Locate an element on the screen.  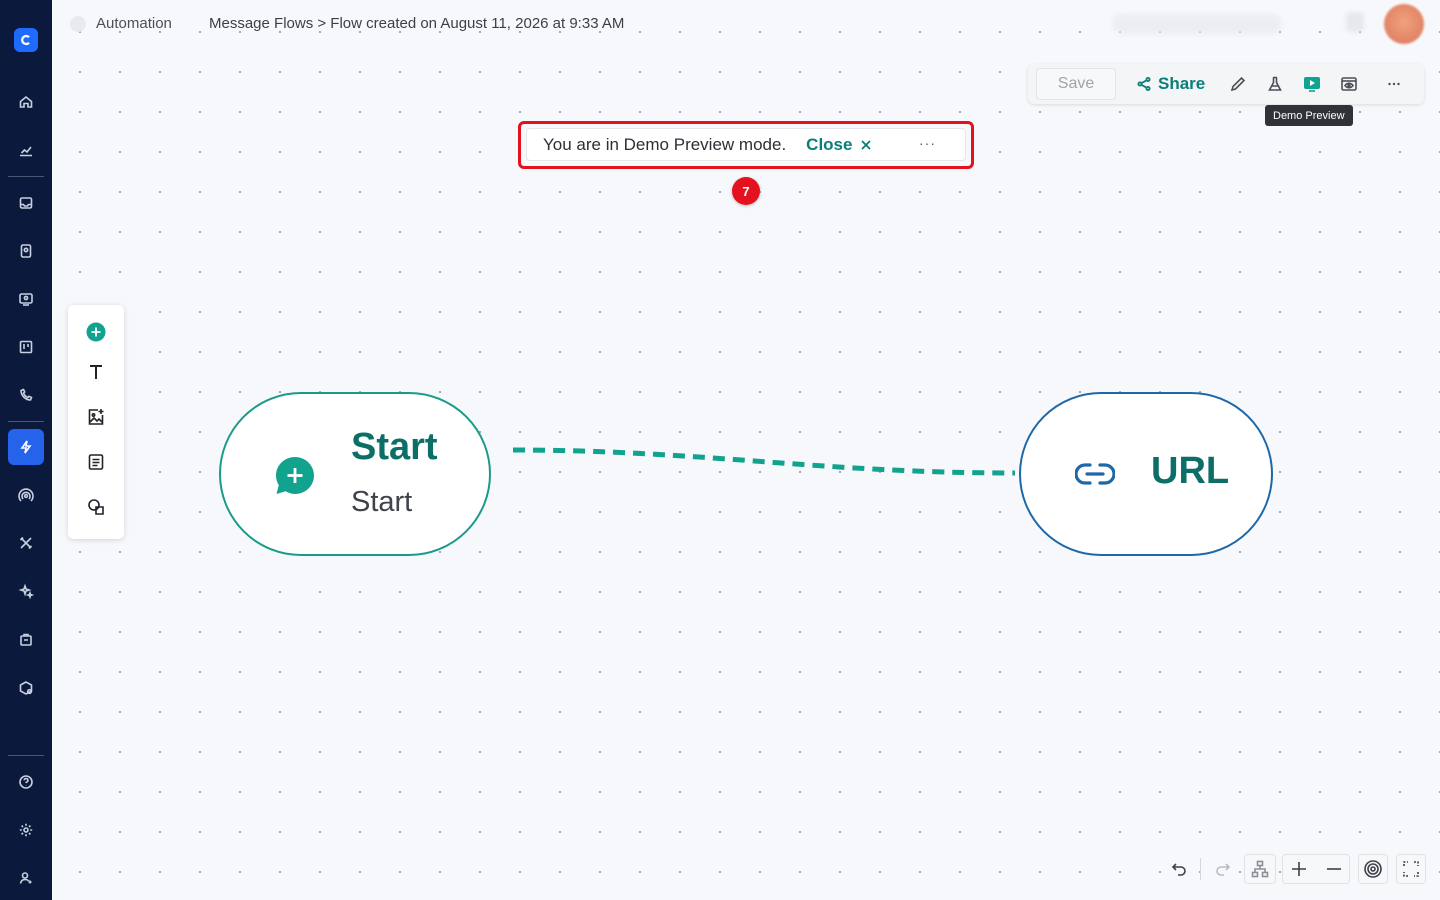
home-icon is located at coordinates (26, 101).